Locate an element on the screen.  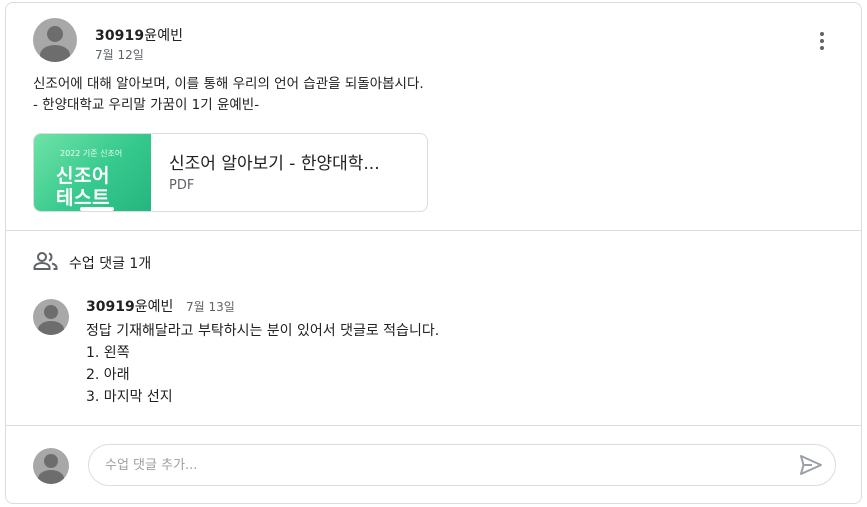
comment-date: 7월 13일 is located at coordinates (210, 307).